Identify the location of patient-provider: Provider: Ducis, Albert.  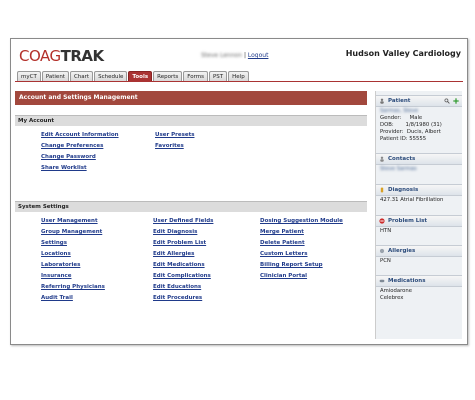
(410, 132).